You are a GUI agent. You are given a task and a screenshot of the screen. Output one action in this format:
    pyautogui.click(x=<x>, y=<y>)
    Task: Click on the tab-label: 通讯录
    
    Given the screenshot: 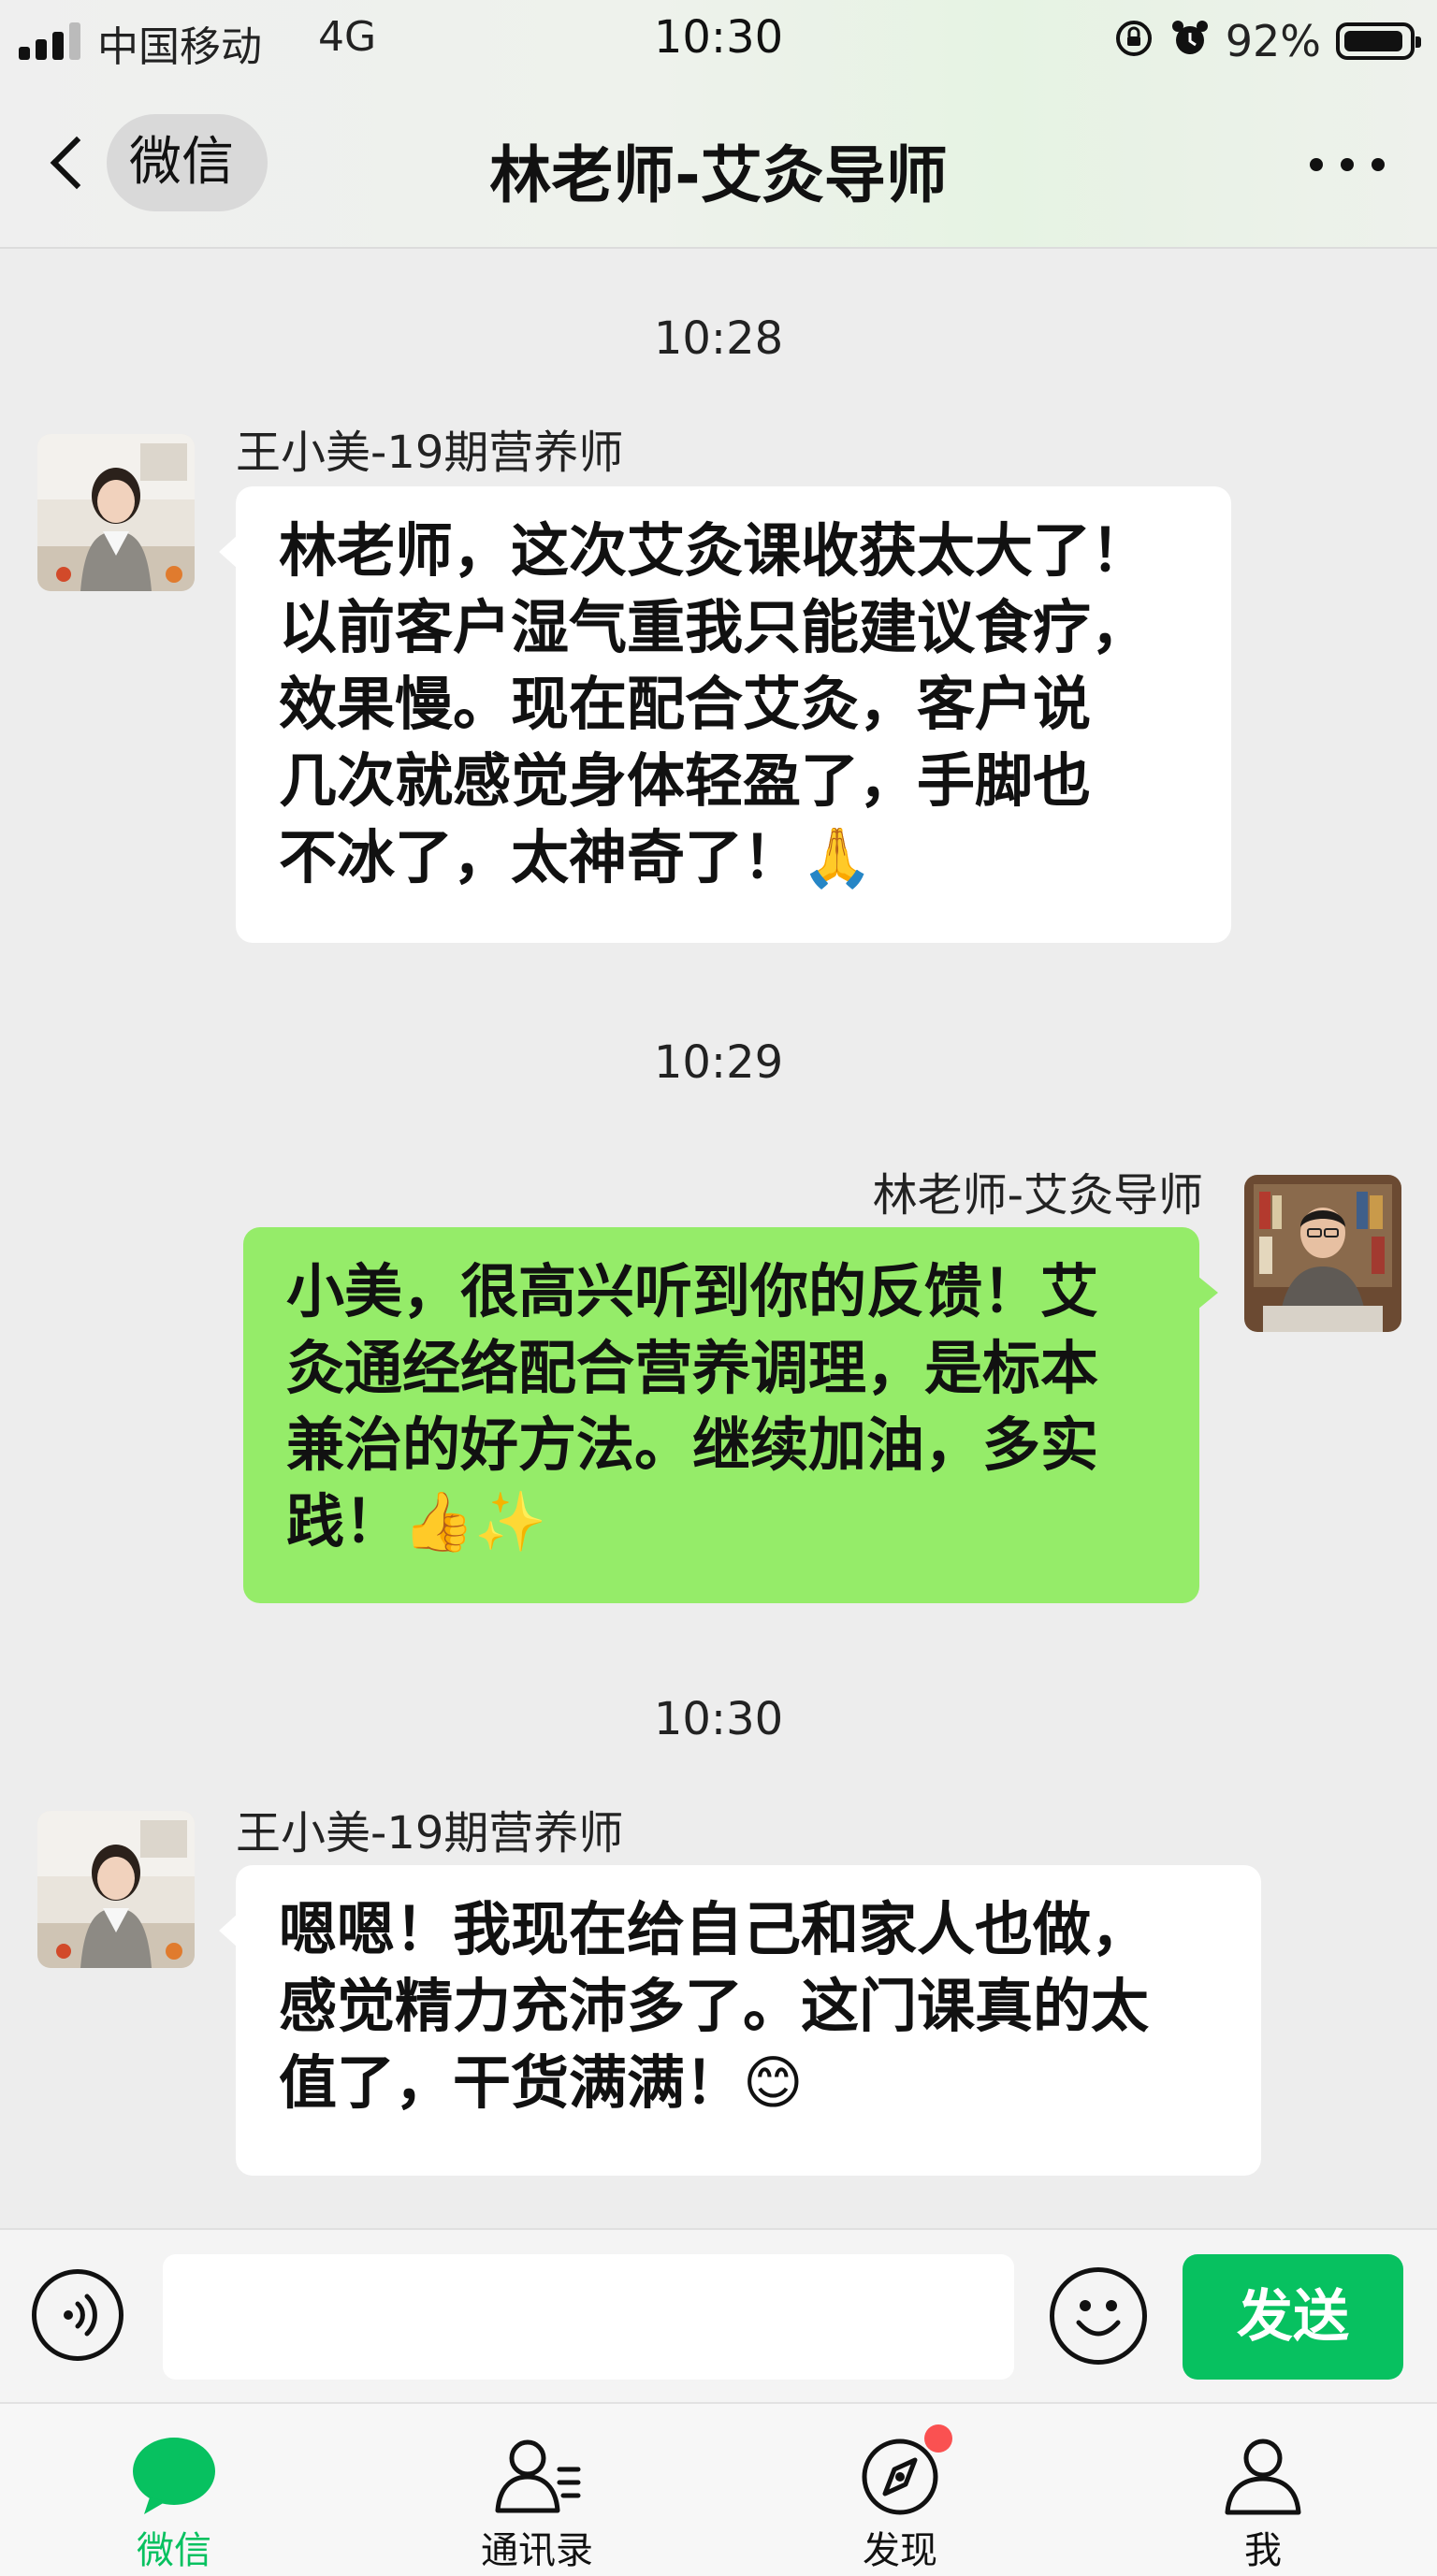 What is the action you would take?
    pyautogui.click(x=537, y=2550)
    